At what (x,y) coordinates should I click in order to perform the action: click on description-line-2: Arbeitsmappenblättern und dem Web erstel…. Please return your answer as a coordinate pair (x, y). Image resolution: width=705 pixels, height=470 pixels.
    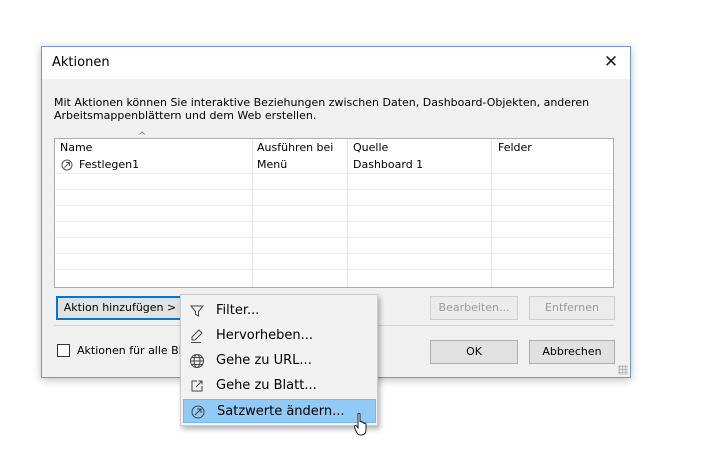
    Looking at the image, I should click on (185, 115).